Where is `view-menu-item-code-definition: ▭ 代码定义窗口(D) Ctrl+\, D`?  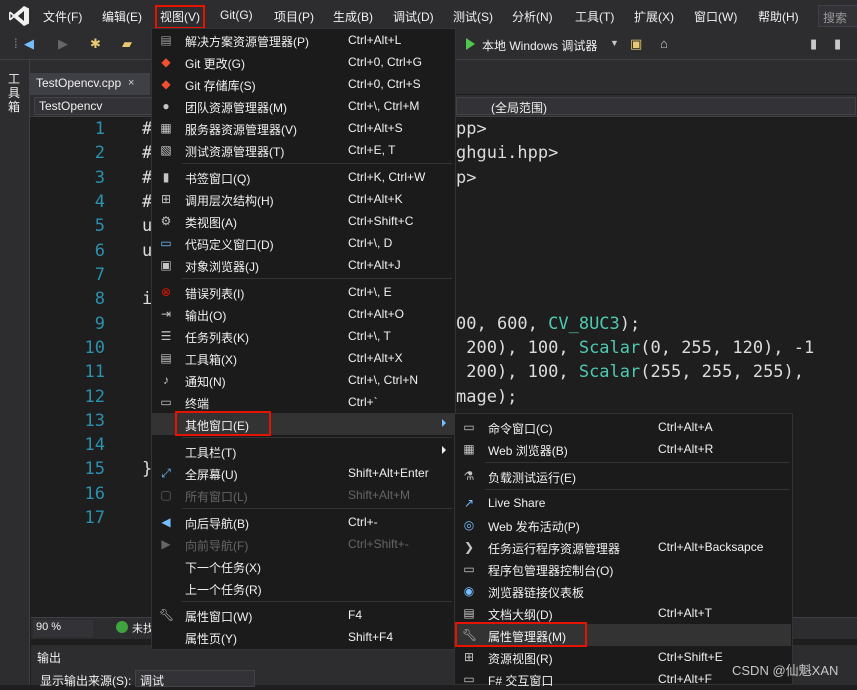 view-menu-item-code-definition: ▭ 代码定义窗口(D) Ctrl+\, D is located at coordinates (303, 243).